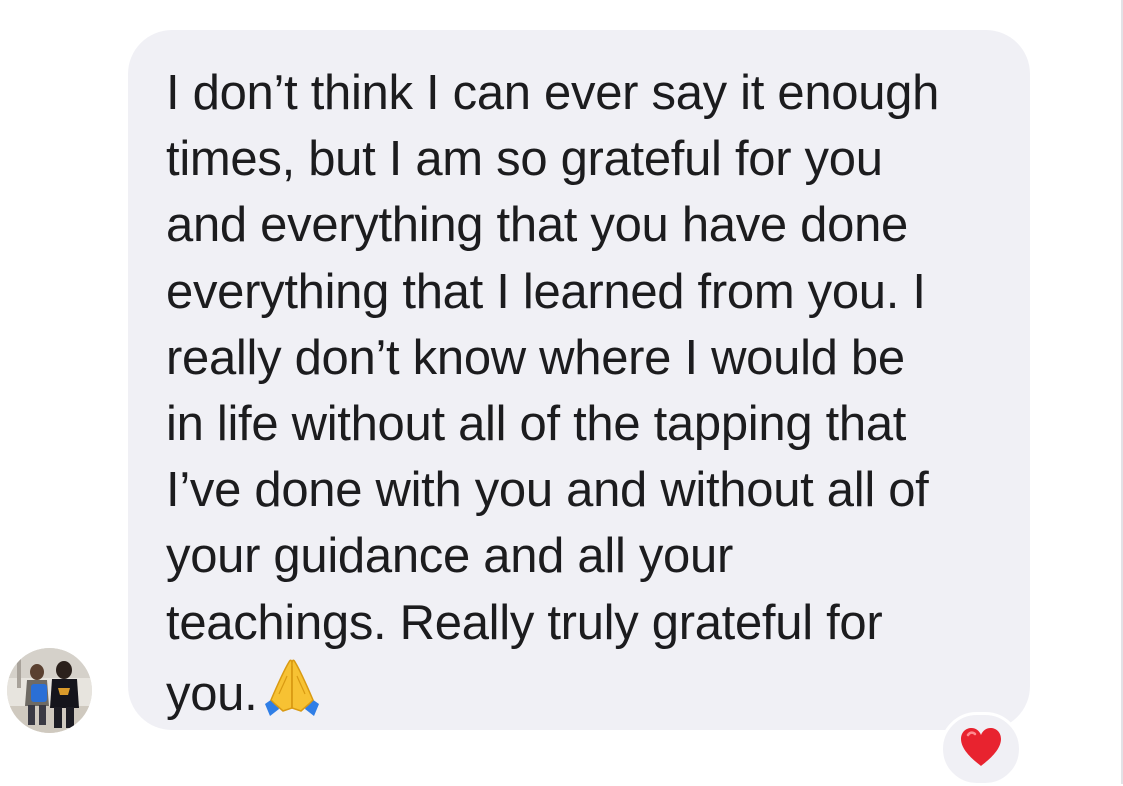 Image resolution: width=1123 pixels, height=786 pixels. I want to click on reaction-badge, so click(981, 749).